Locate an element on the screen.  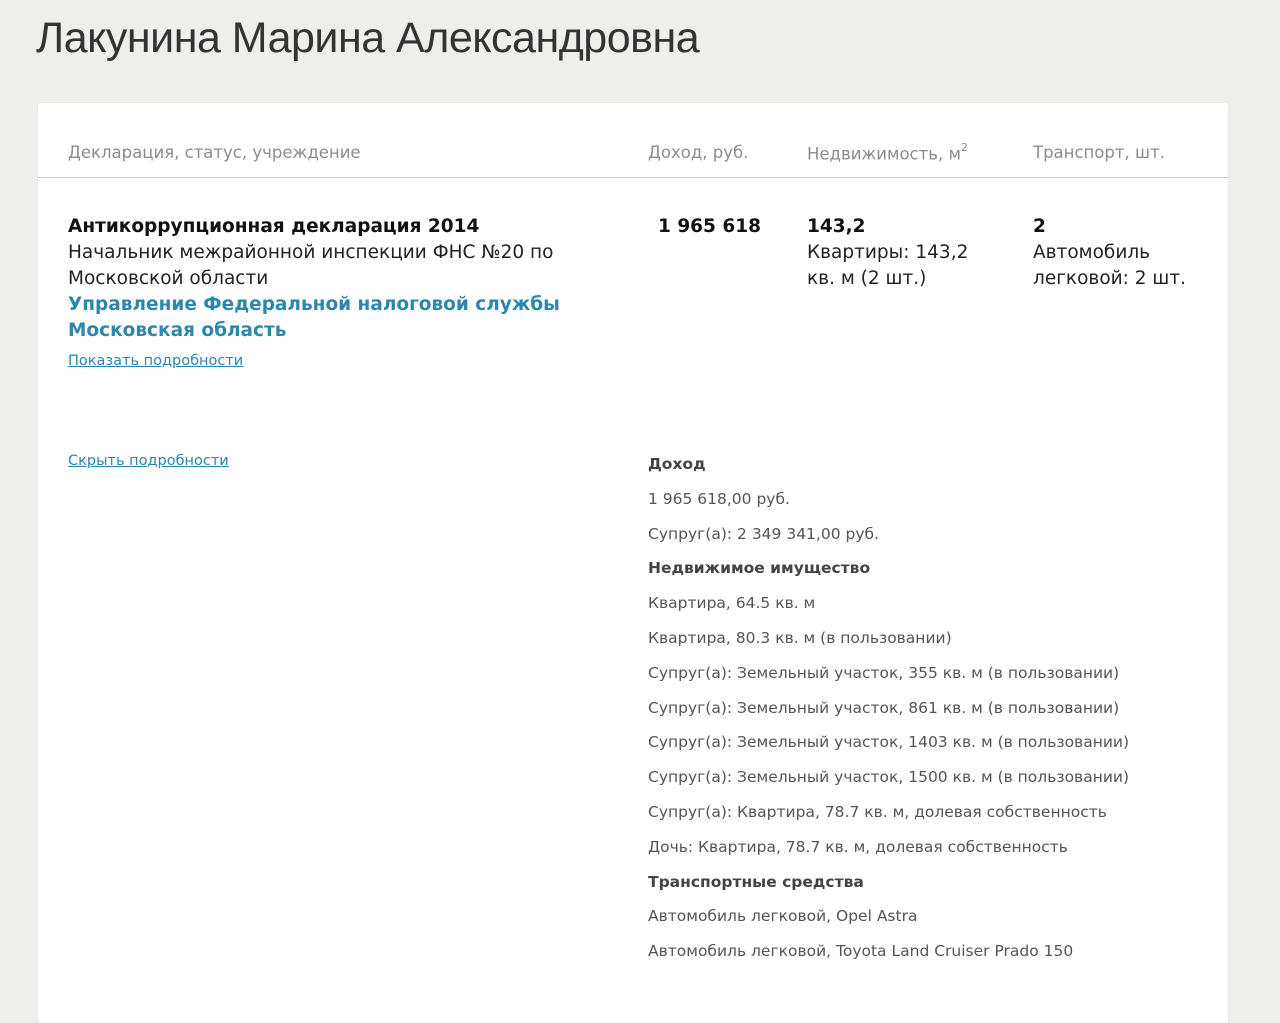
details-realty-heading: Недвижимое имущество is located at coordinates (759, 568).